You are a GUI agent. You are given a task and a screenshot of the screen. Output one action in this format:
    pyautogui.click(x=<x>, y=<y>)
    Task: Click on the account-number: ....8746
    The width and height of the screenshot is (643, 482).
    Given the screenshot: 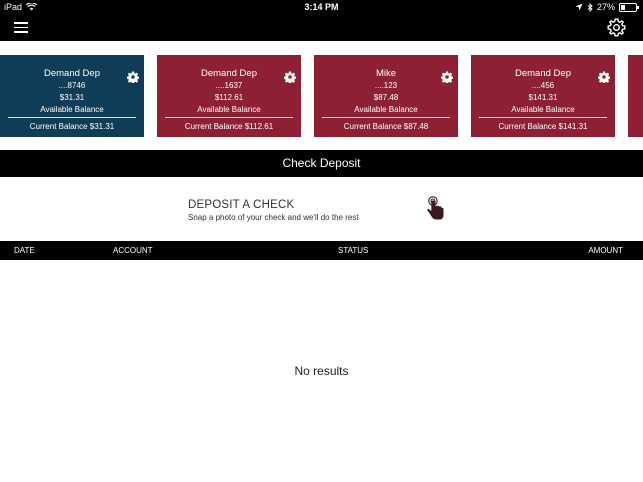 What is the action you would take?
    pyautogui.click(x=72, y=85)
    